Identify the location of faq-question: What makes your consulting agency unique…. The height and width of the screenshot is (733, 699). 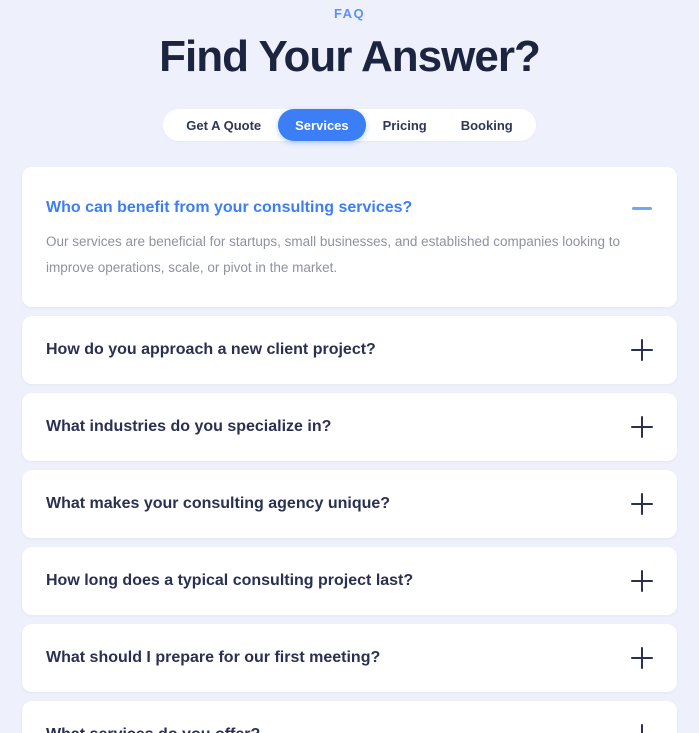
(218, 503).